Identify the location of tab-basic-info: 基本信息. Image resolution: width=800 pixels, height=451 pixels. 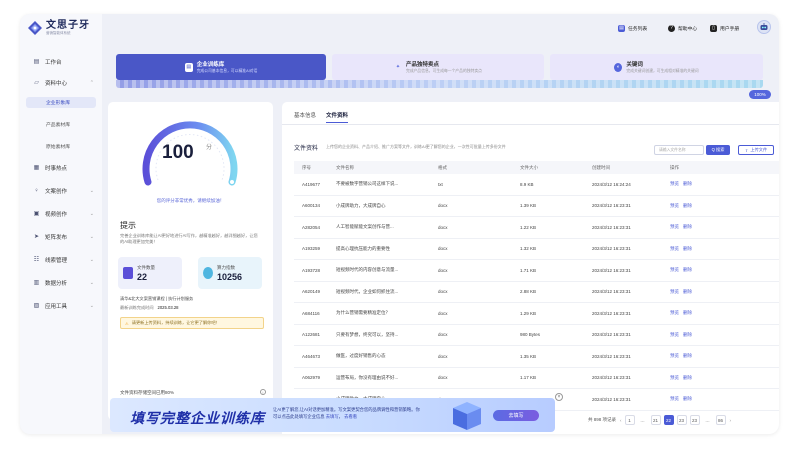
(305, 117).